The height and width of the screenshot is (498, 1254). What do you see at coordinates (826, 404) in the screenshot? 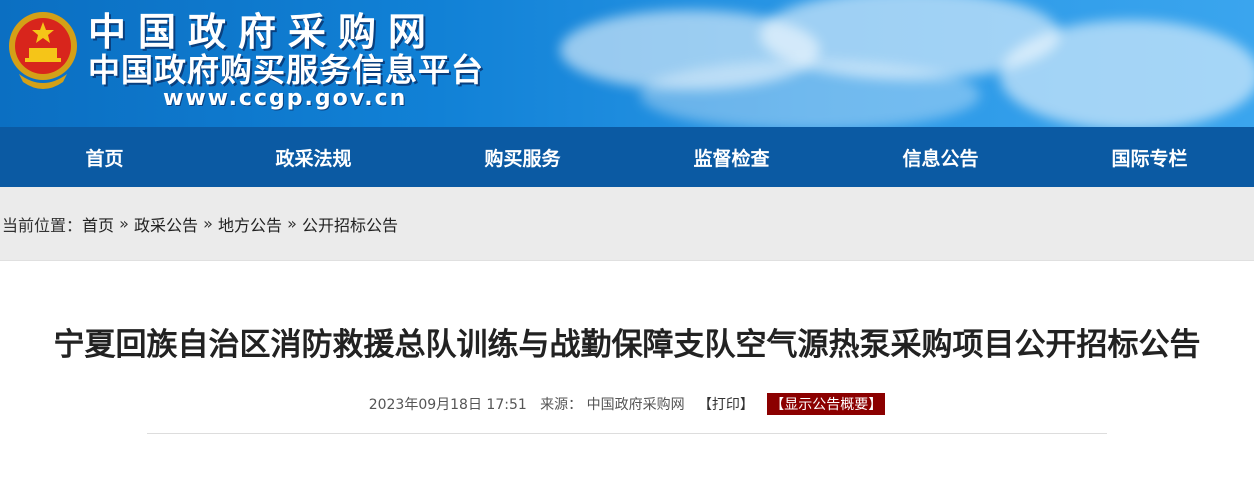
I see `show-summary-button: 【显示公告概要】` at bounding box center [826, 404].